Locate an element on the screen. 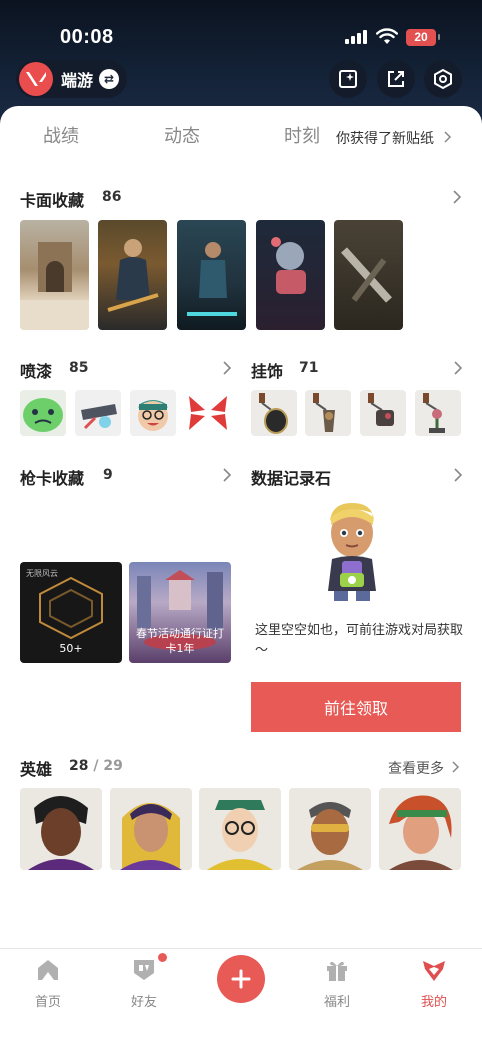 The image size is (482, 1049). bottom-nav: 首页 好友 福利 我的 is located at coordinates (241, 998).